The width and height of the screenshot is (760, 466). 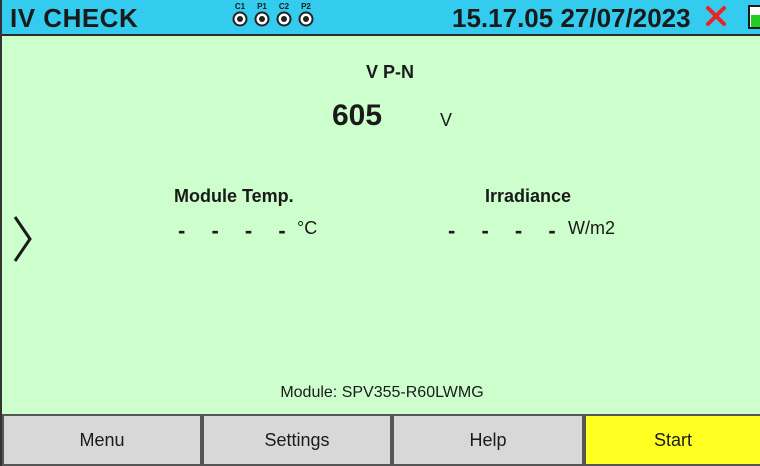 I want to click on connector-label: C2, so click(x=284, y=6).